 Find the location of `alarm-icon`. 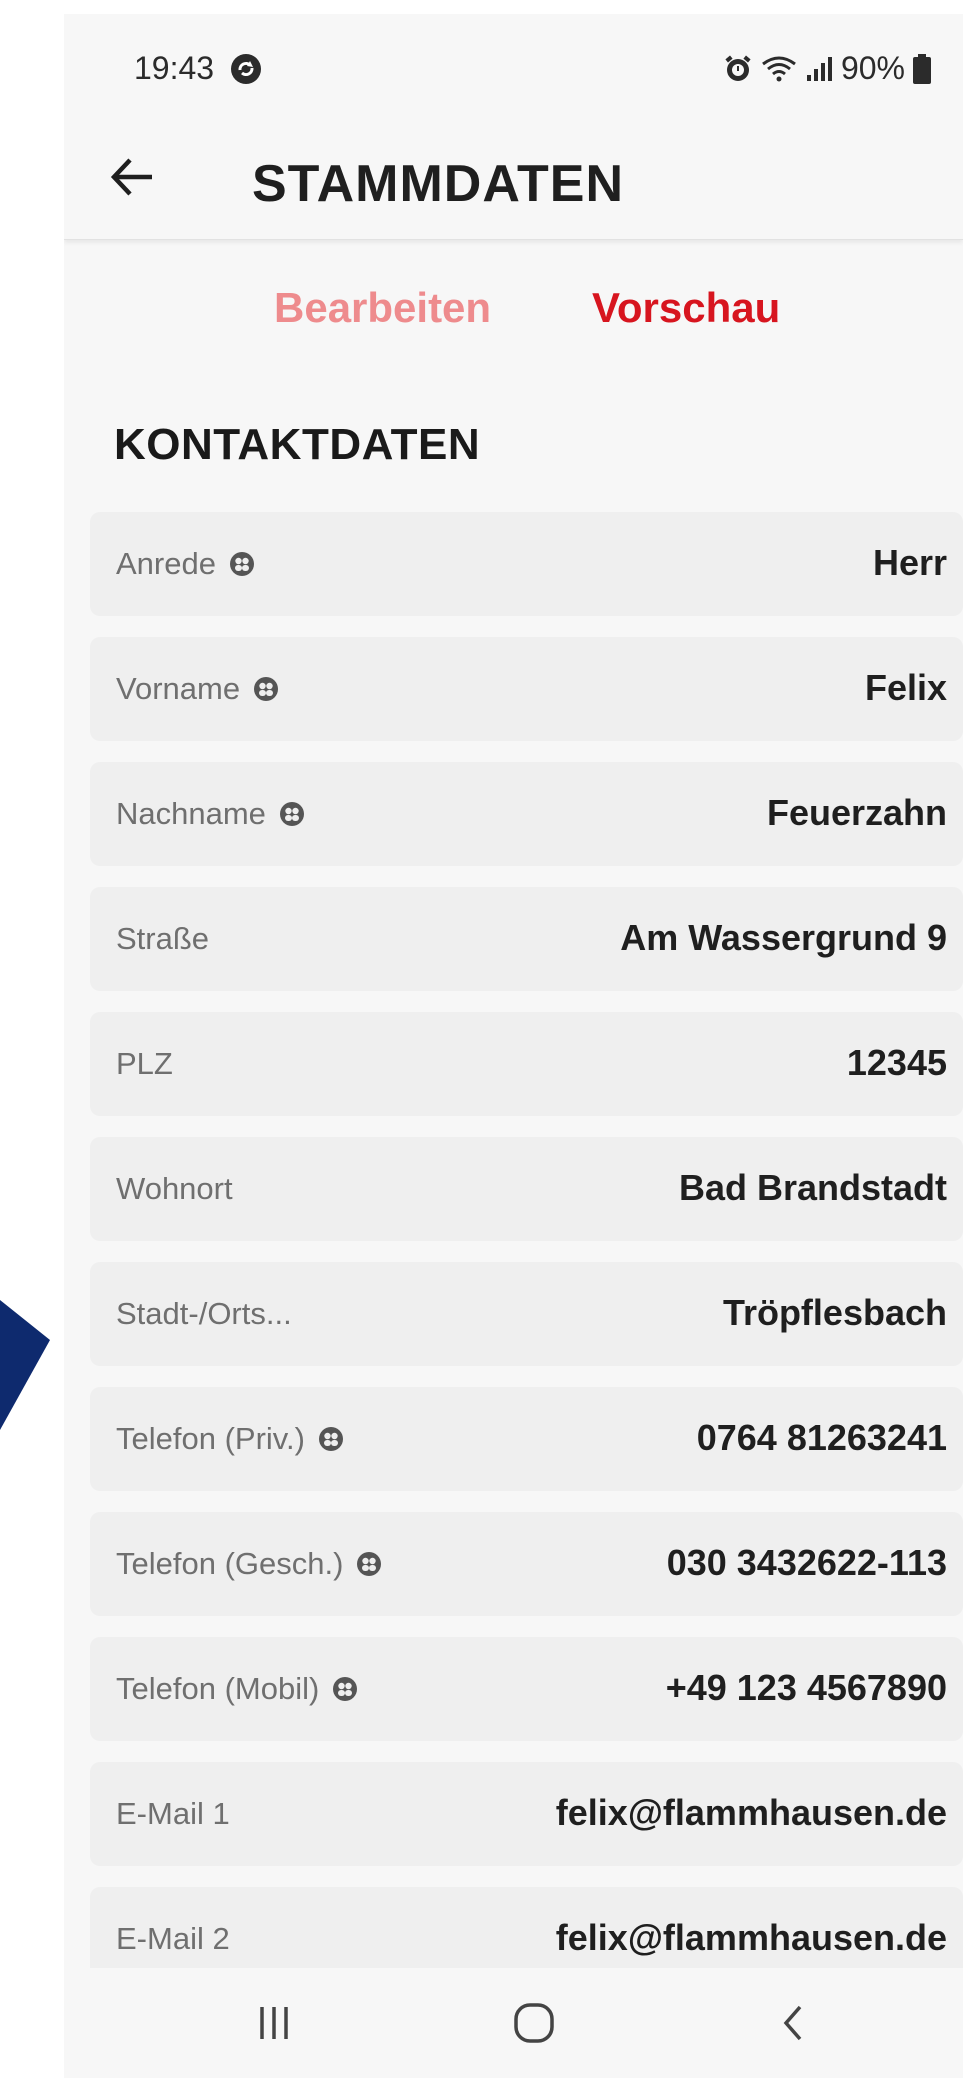

alarm-icon is located at coordinates (738, 68).